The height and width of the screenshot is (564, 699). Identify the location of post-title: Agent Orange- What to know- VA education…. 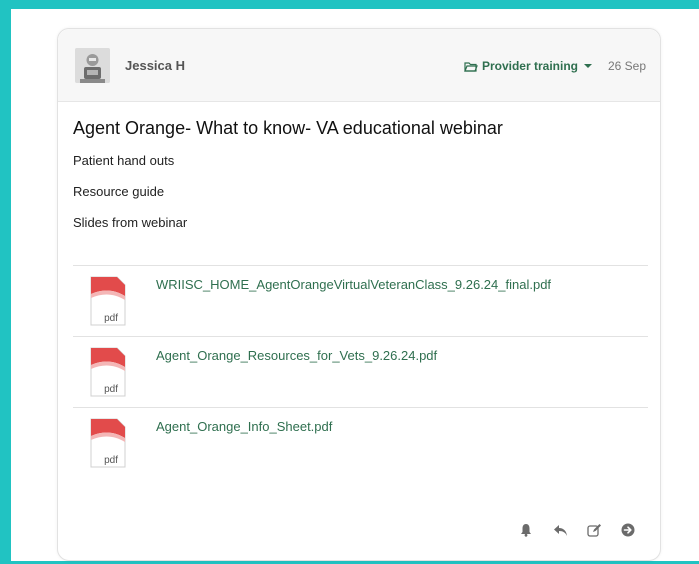
(288, 128).